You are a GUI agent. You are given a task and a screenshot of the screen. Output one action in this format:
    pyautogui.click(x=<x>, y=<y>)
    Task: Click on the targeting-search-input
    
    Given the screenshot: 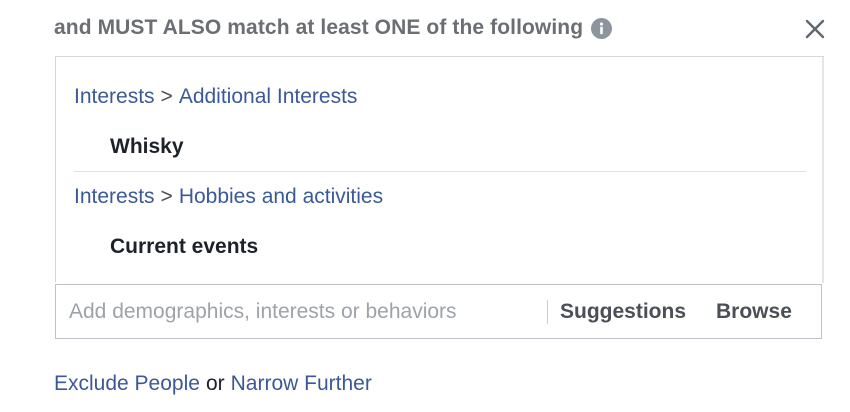 What is the action you would take?
    pyautogui.click(x=301, y=311)
    